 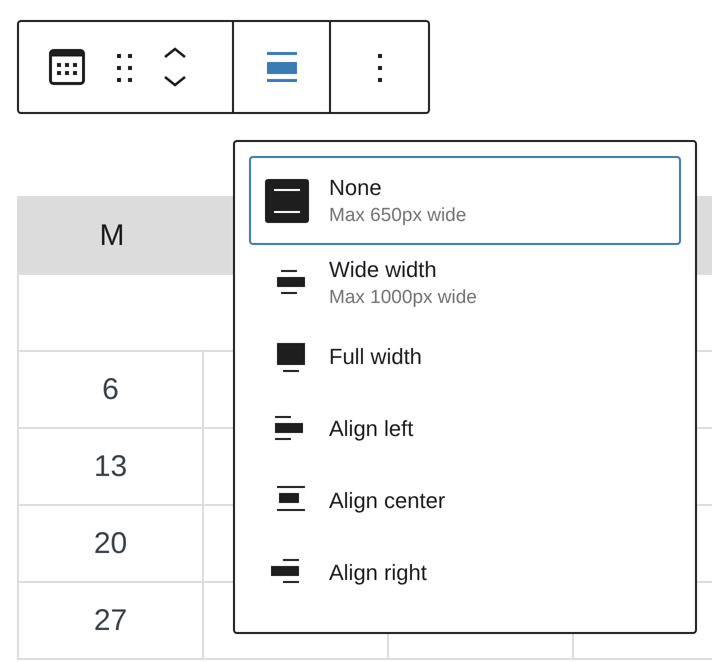 I want to click on menu-item-label: Full width, so click(x=375, y=357).